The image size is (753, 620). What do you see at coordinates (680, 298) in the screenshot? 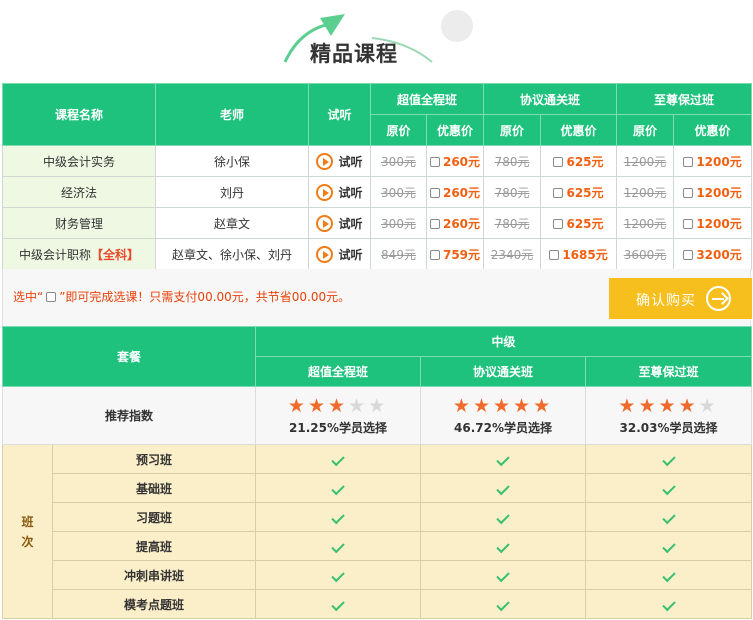
I see `confirm-purchase-button: 确认购买` at bounding box center [680, 298].